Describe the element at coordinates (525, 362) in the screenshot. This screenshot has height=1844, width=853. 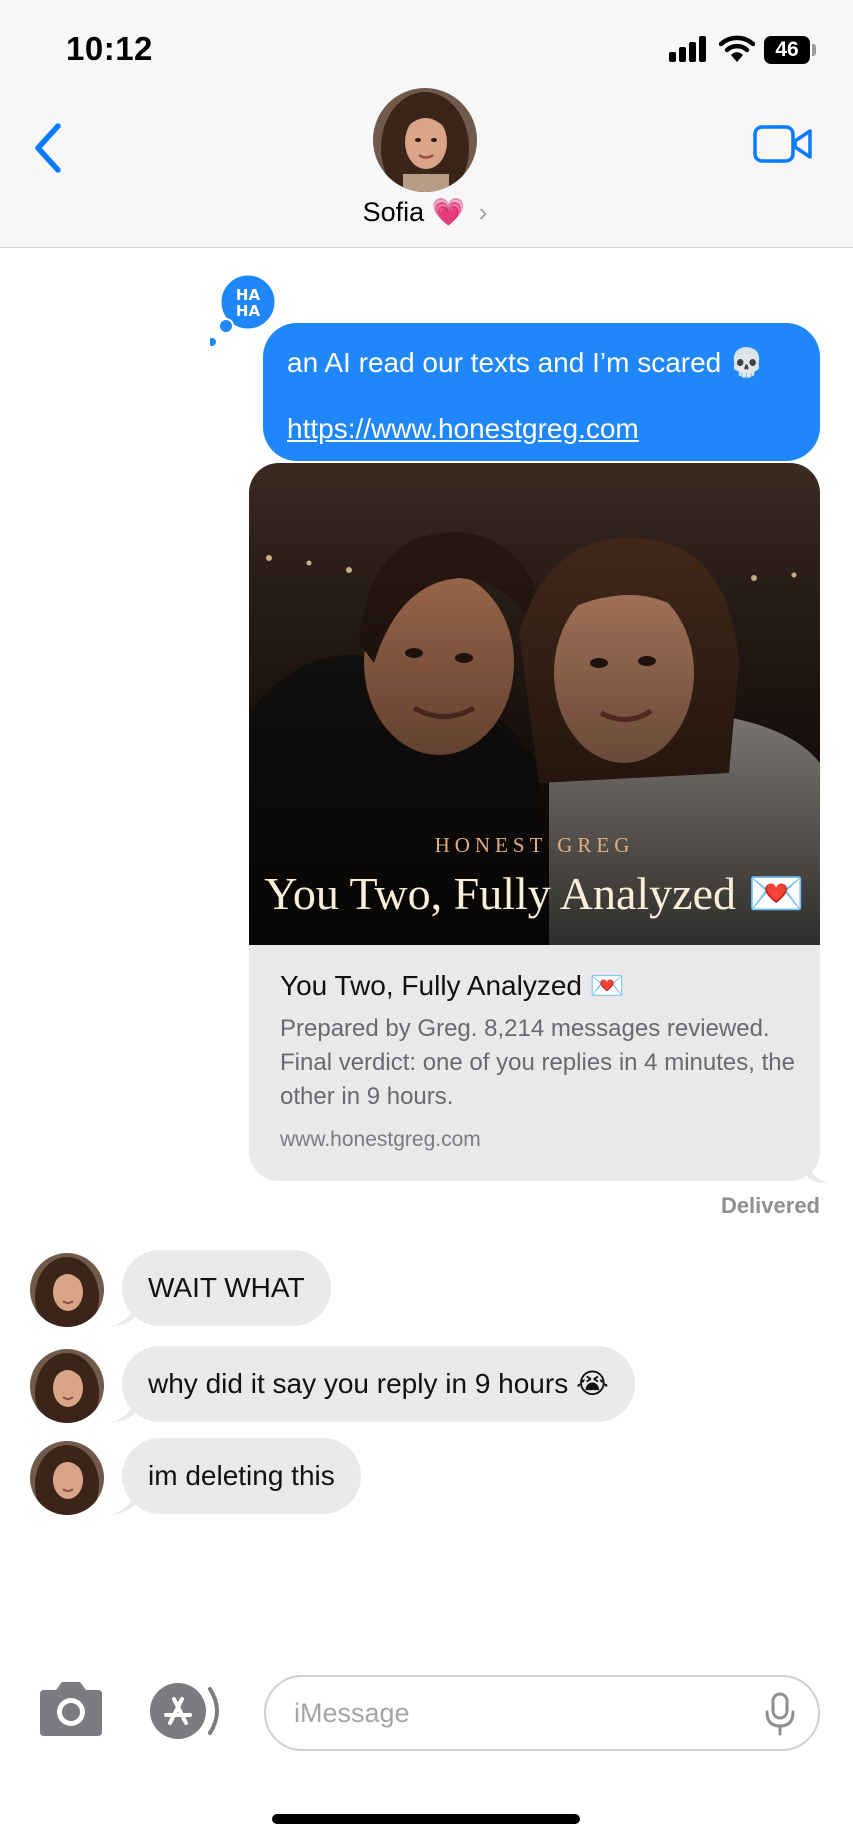
I see `outgoing-message-text: an AI read our texts and I’m scared 💀` at that location.